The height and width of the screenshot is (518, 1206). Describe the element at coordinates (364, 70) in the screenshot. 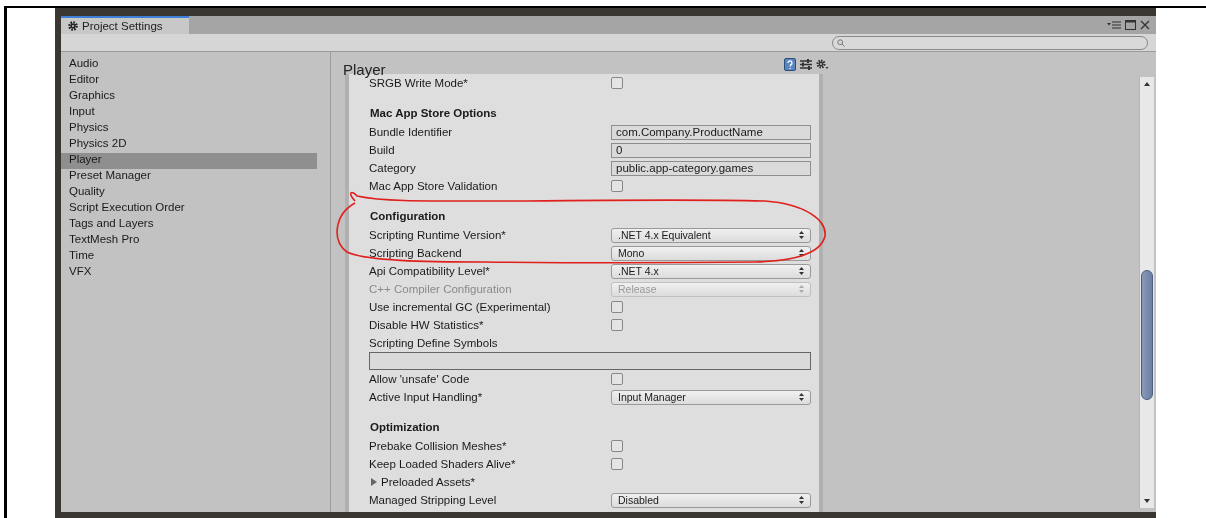

I see `inspector-title: Player` at that location.